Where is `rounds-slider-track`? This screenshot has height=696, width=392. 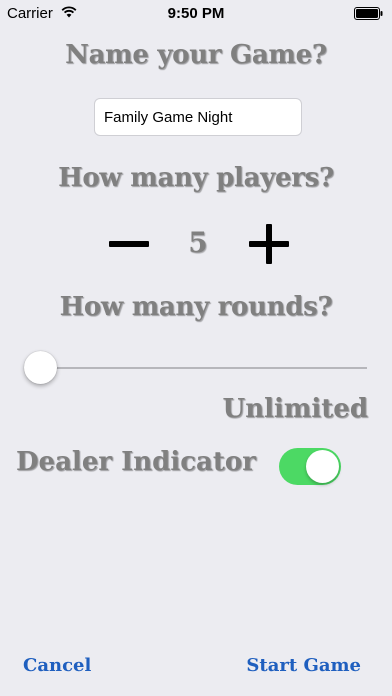
rounds-slider-track is located at coordinates (203, 368).